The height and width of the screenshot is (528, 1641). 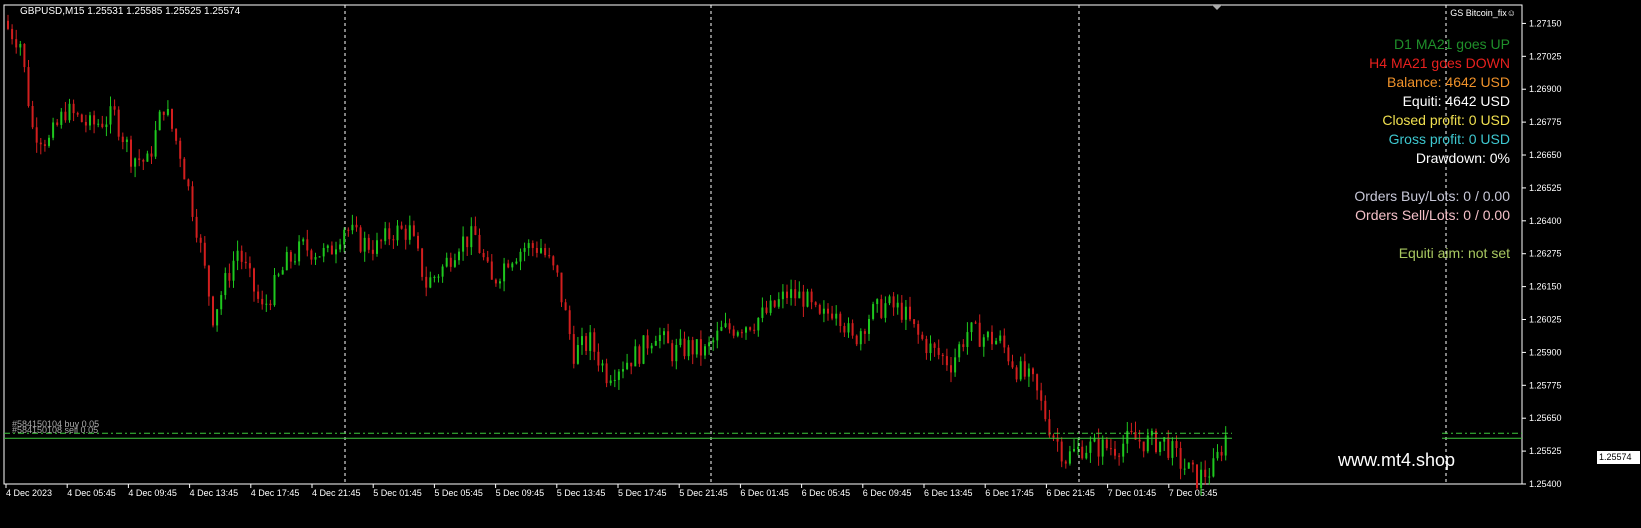 I want to click on x-tick-label: 4 Dec 2023, so click(x=29, y=493).